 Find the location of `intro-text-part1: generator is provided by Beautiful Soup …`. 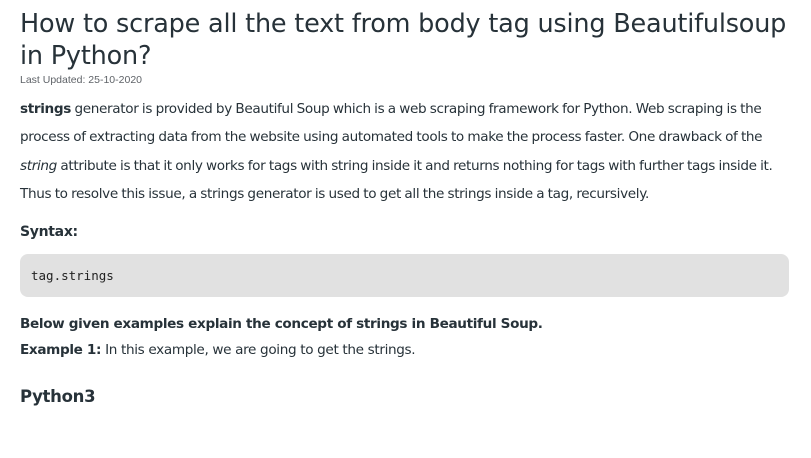

intro-text-part1: generator is provided by Beautiful Soup … is located at coordinates (391, 123).